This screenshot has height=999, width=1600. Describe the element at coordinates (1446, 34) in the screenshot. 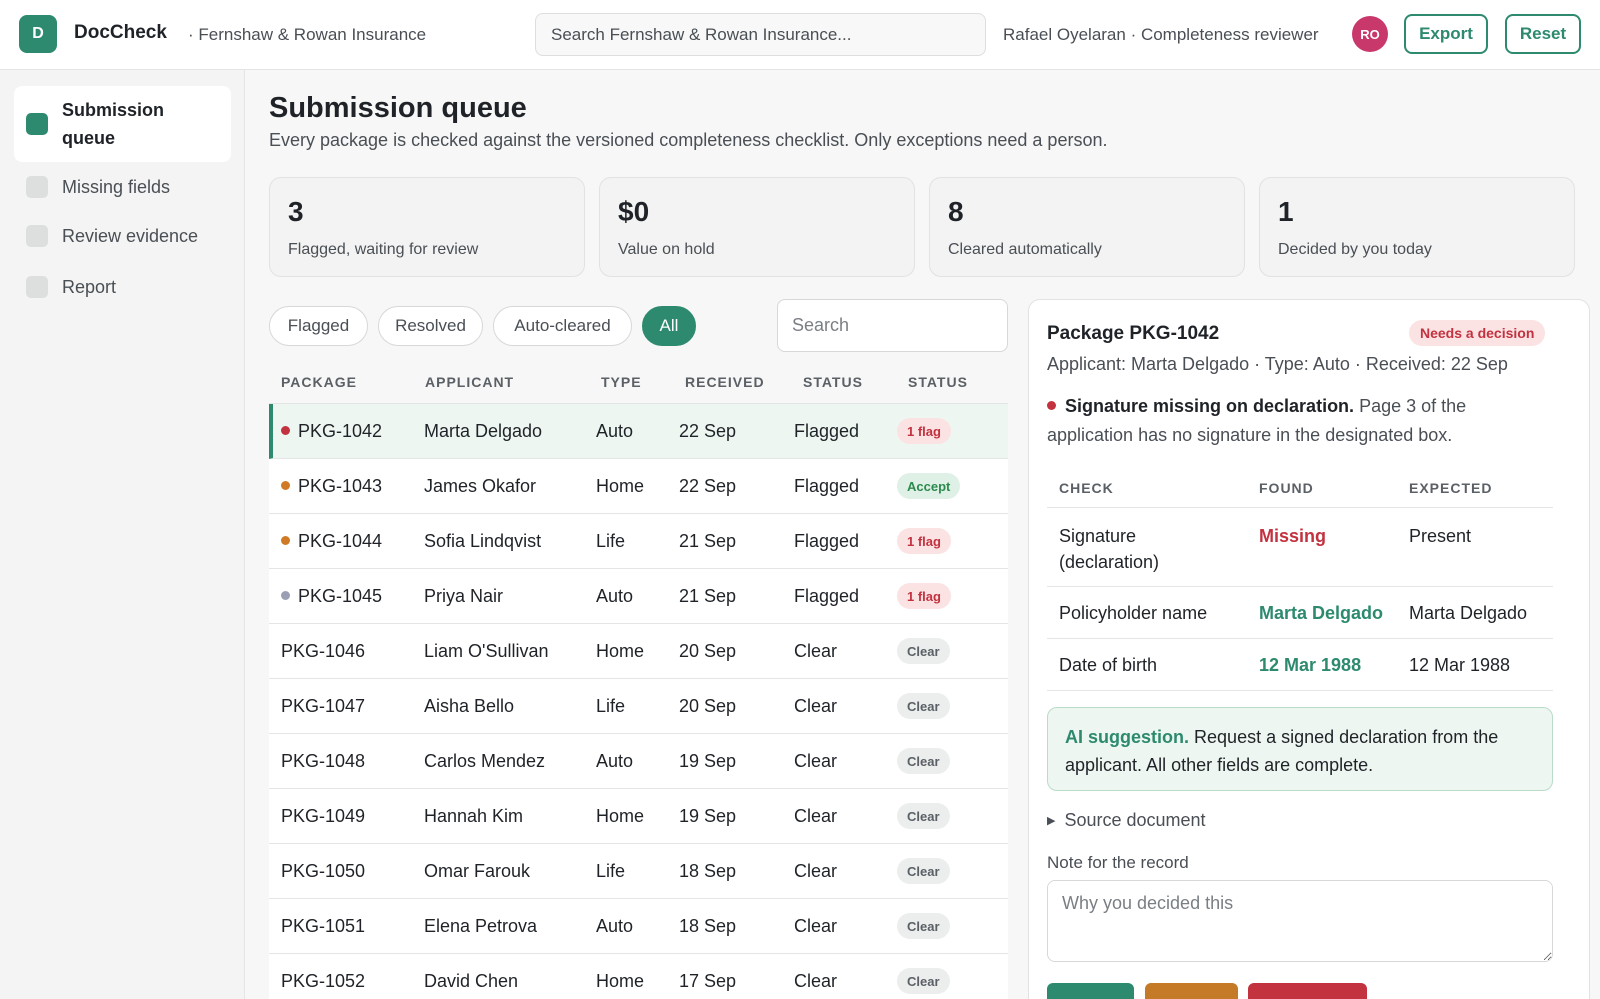

I see `export-button: Export` at that location.